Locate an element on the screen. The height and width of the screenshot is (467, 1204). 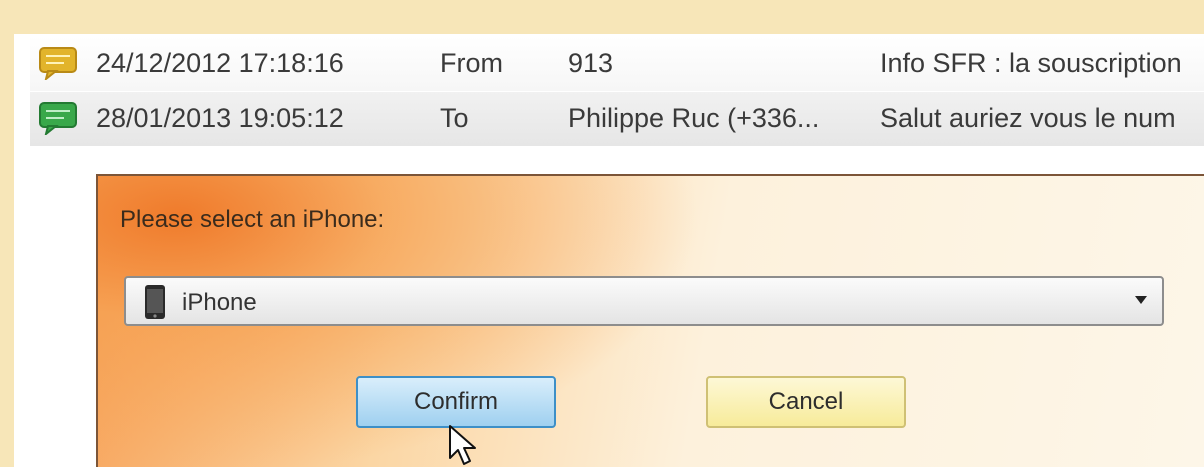
message-date: 24/12/2012 17:18:16 is located at coordinates (220, 63).